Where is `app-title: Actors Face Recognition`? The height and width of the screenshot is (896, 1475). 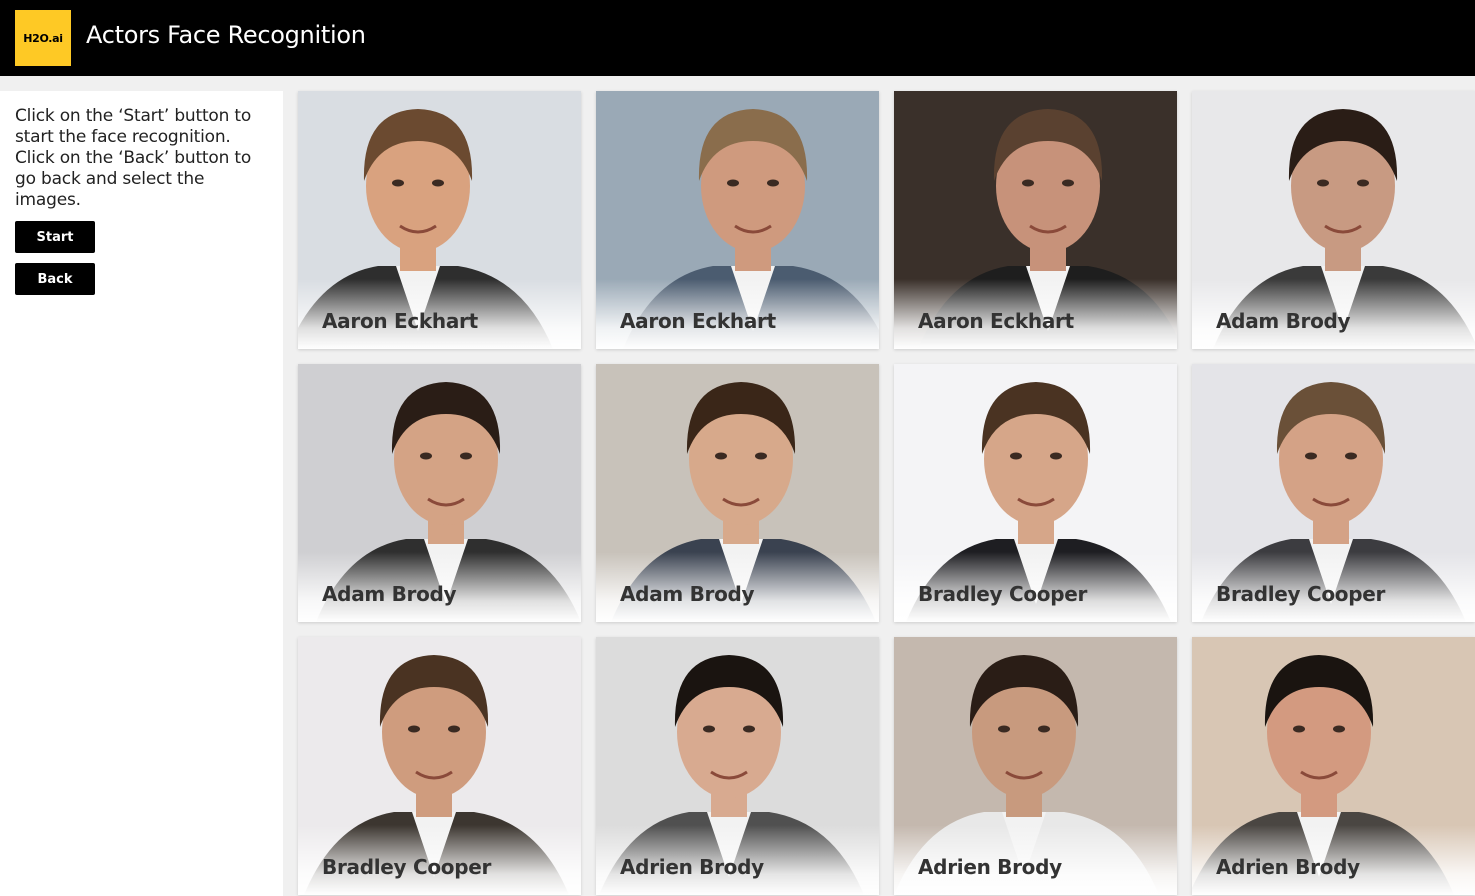
app-title: Actors Face Recognition is located at coordinates (226, 35).